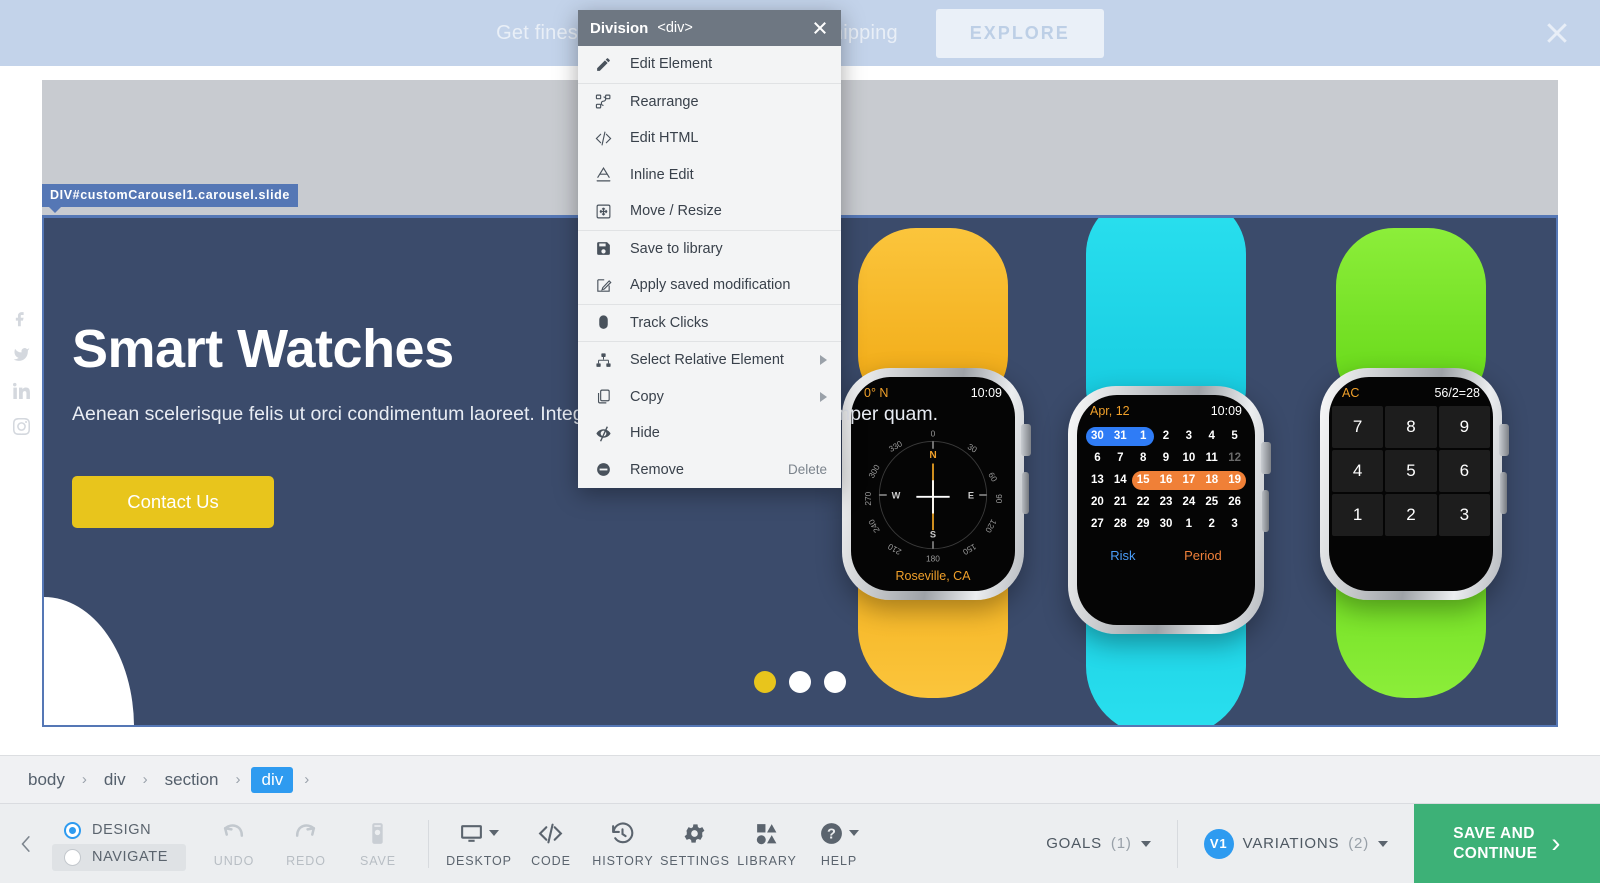 Image resolution: width=1600 pixels, height=883 pixels. Describe the element at coordinates (21, 426) in the screenshot. I see `instagram-icon` at that location.